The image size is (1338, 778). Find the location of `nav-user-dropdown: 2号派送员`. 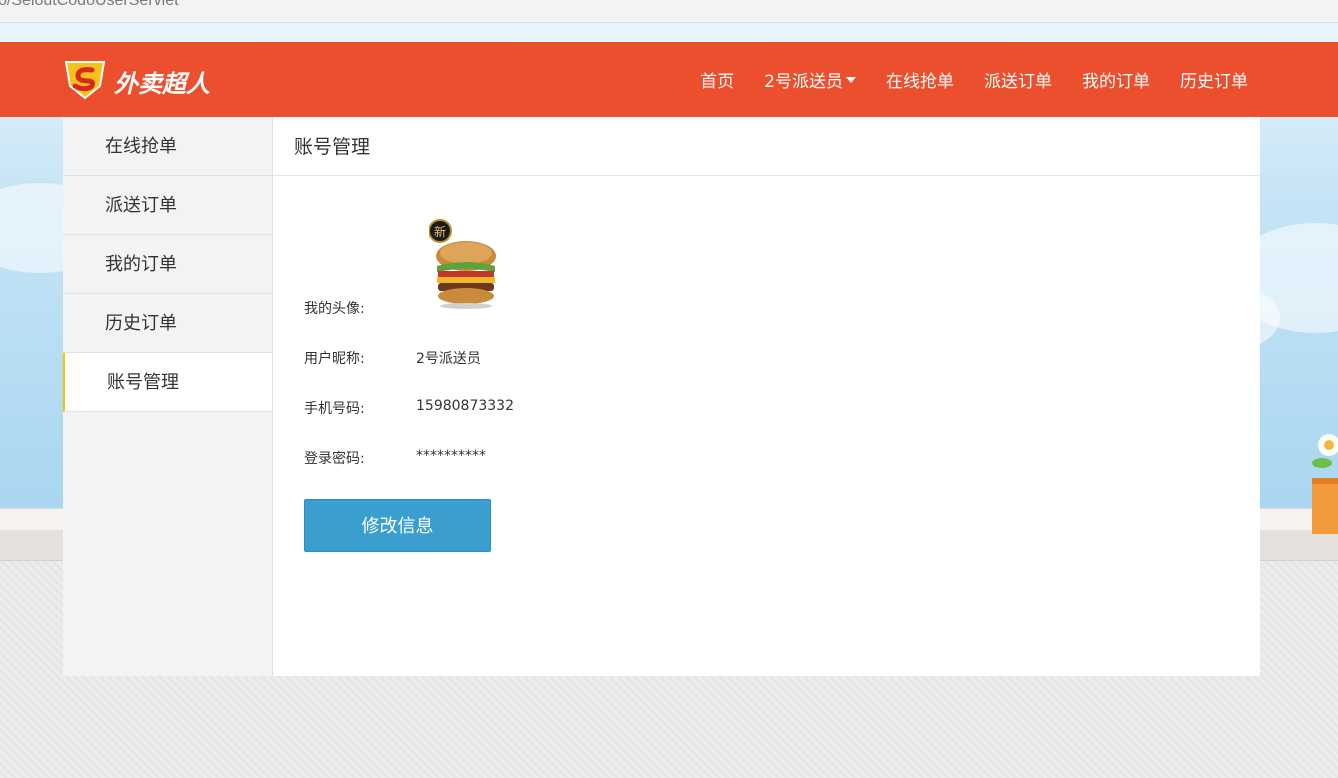

nav-user-dropdown: 2号派送员 is located at coordinates (810, 79).